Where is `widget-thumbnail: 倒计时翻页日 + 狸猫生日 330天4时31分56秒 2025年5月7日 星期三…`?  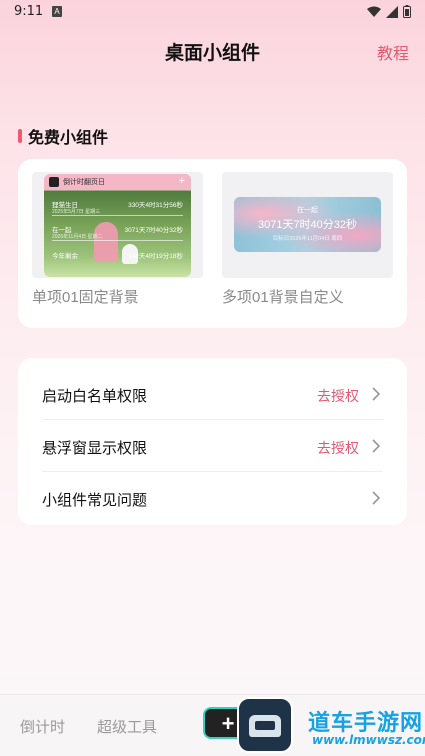
widget-thumbnail: 倒计时翻页日 + 狸猫生日 330天4时31分56秒 2025年5月7日 星期三… is located at coordinates (117, 225).